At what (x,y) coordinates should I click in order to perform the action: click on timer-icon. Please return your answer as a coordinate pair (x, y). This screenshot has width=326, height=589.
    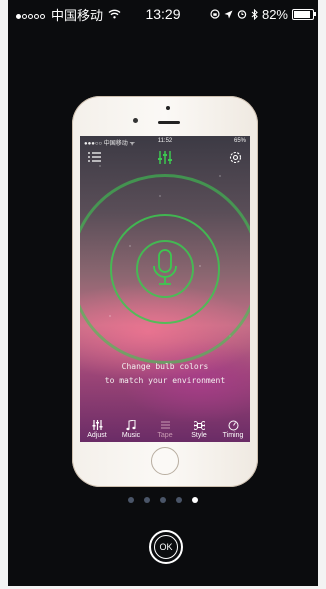
    Looking at the image, I should click on (233, 425).